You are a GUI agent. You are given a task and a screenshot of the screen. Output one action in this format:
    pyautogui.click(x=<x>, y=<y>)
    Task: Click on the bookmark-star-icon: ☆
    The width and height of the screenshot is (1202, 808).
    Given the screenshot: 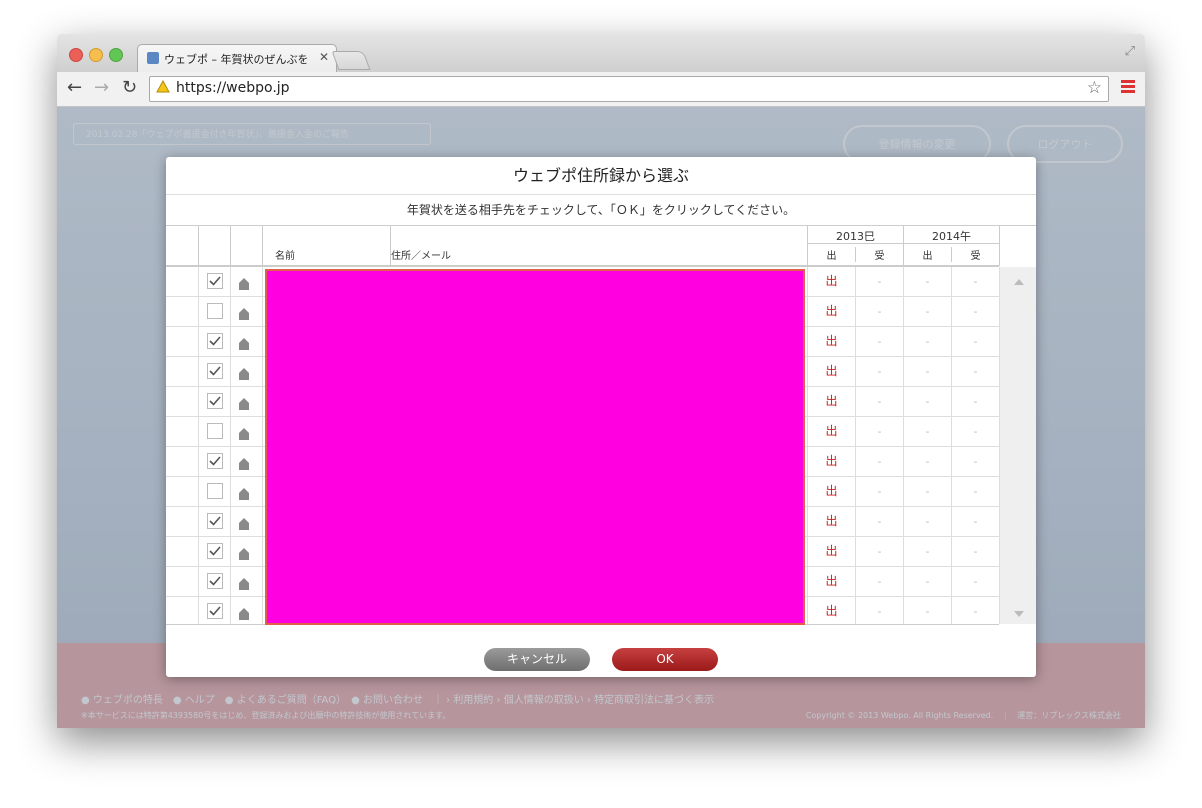 What is the action you would take?
    pyautogui.click(x=1094, y=88)
    